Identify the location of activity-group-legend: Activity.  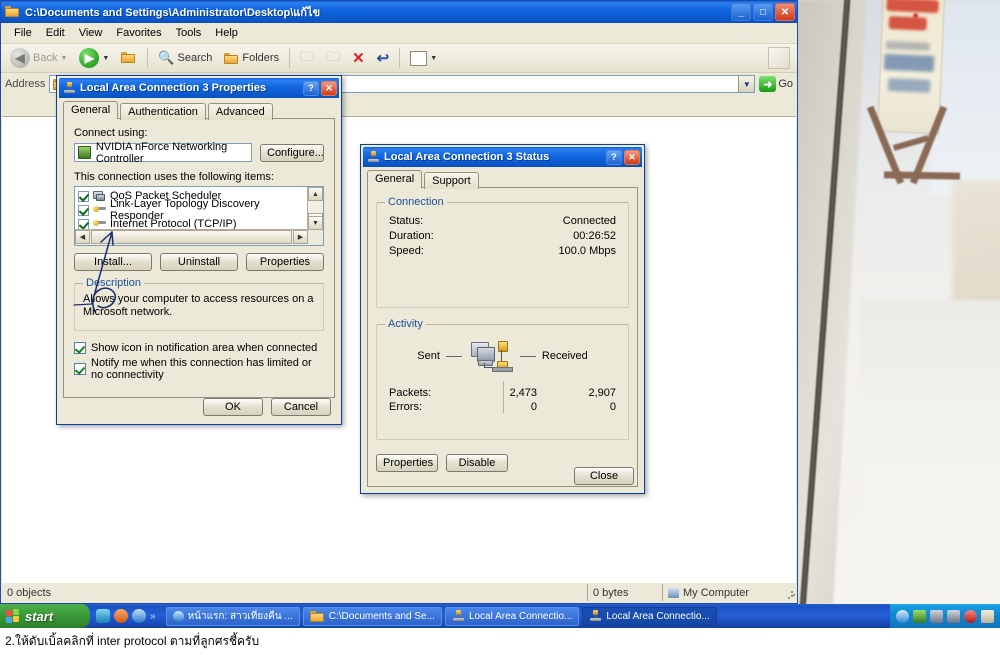
(405, 324).